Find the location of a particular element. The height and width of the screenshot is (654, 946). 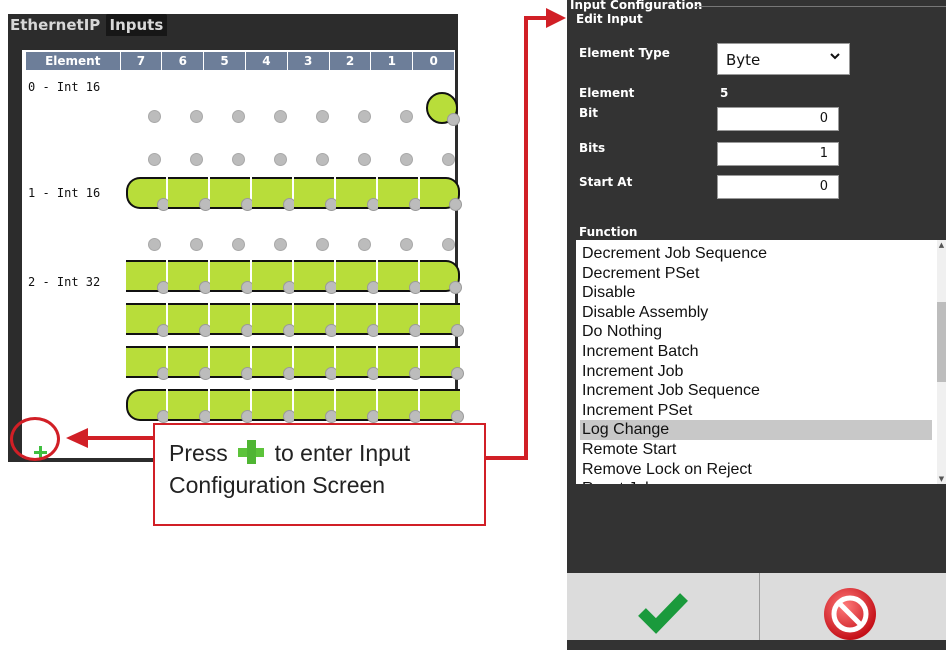

function-option: Do Nothing is located at coordinates (756, 332).